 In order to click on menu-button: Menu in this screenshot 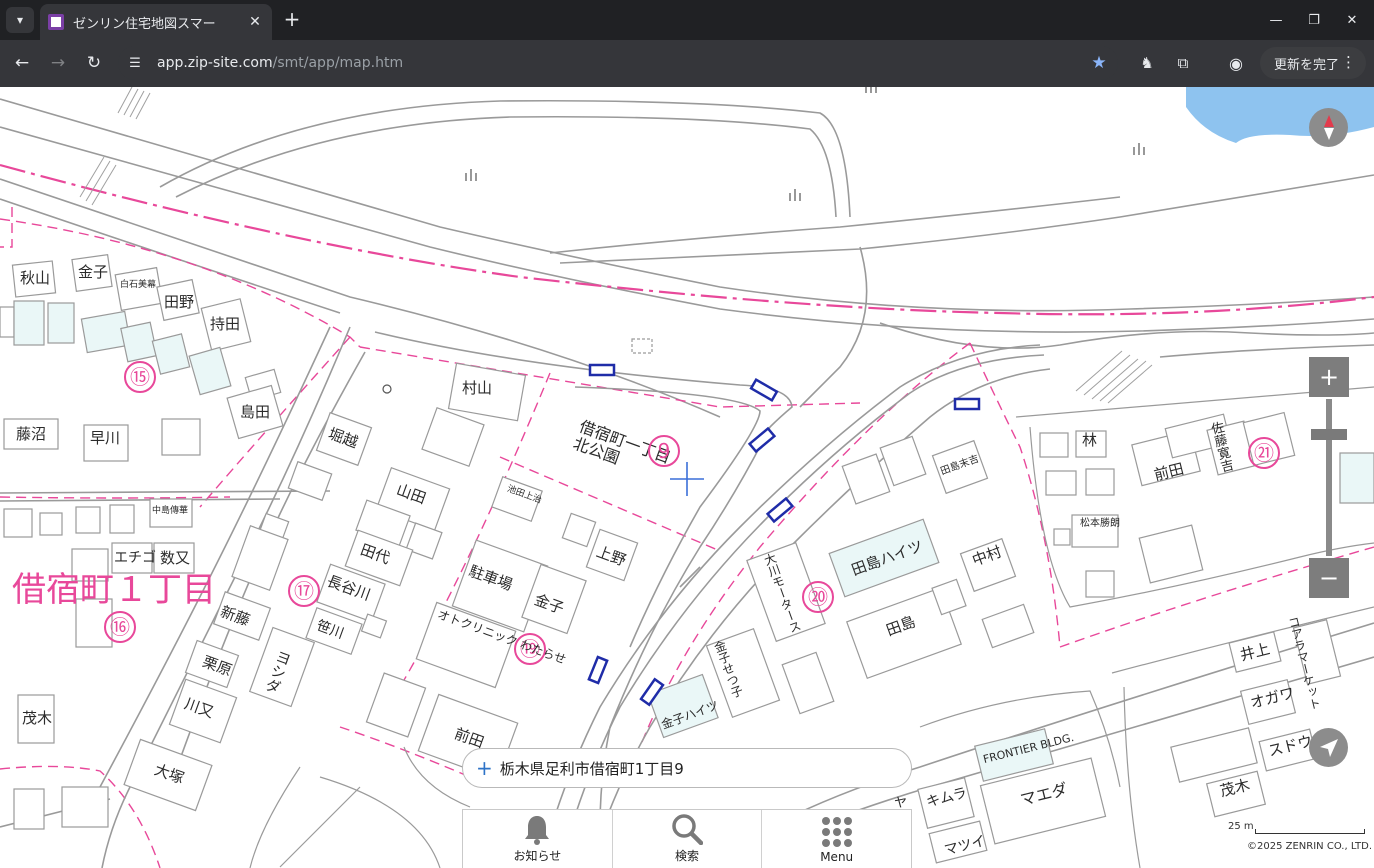, I will do `click(836, 839)`.